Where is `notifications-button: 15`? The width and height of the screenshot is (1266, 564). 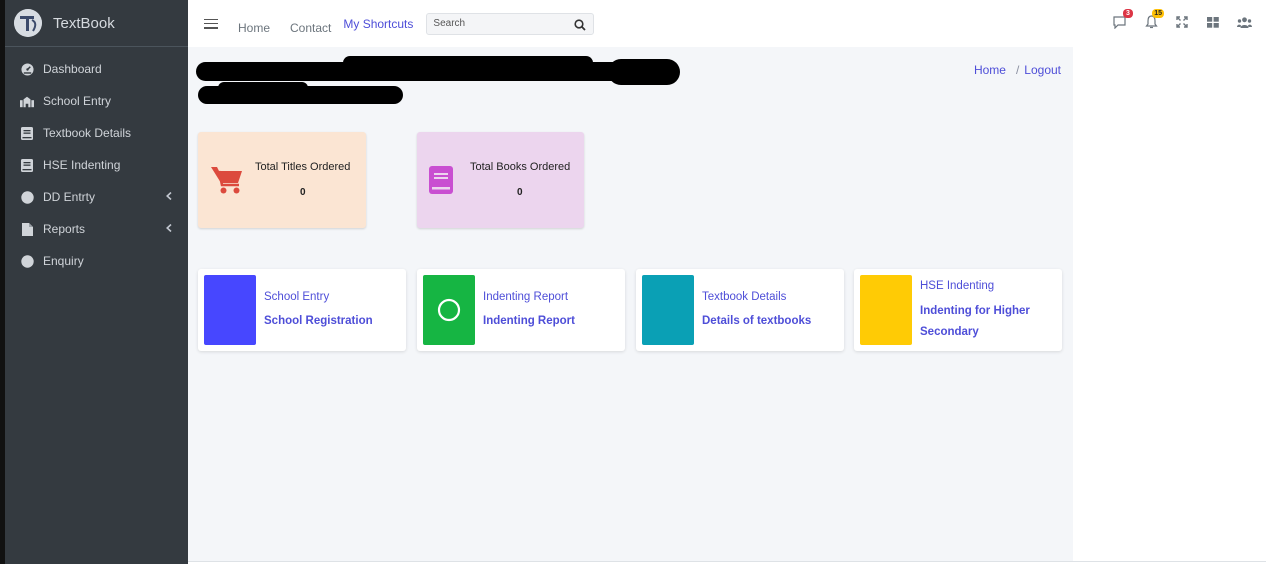 notifications-button: 15 is located at coordinates (1153, 19).